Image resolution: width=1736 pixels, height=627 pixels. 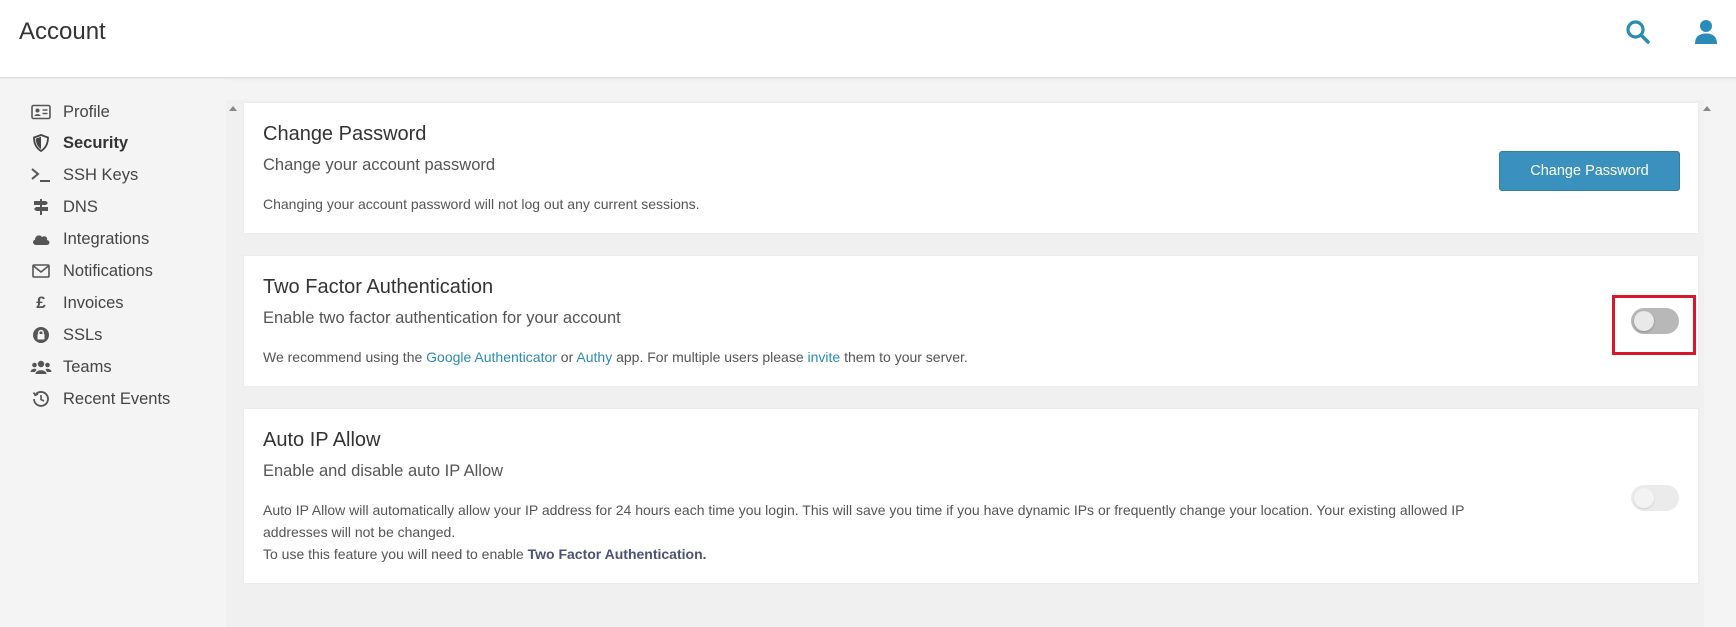 What do you see at coordinates (345, 134) in the screenshot?
I see `card-title: Change Password` at bounding box center [345, 134].